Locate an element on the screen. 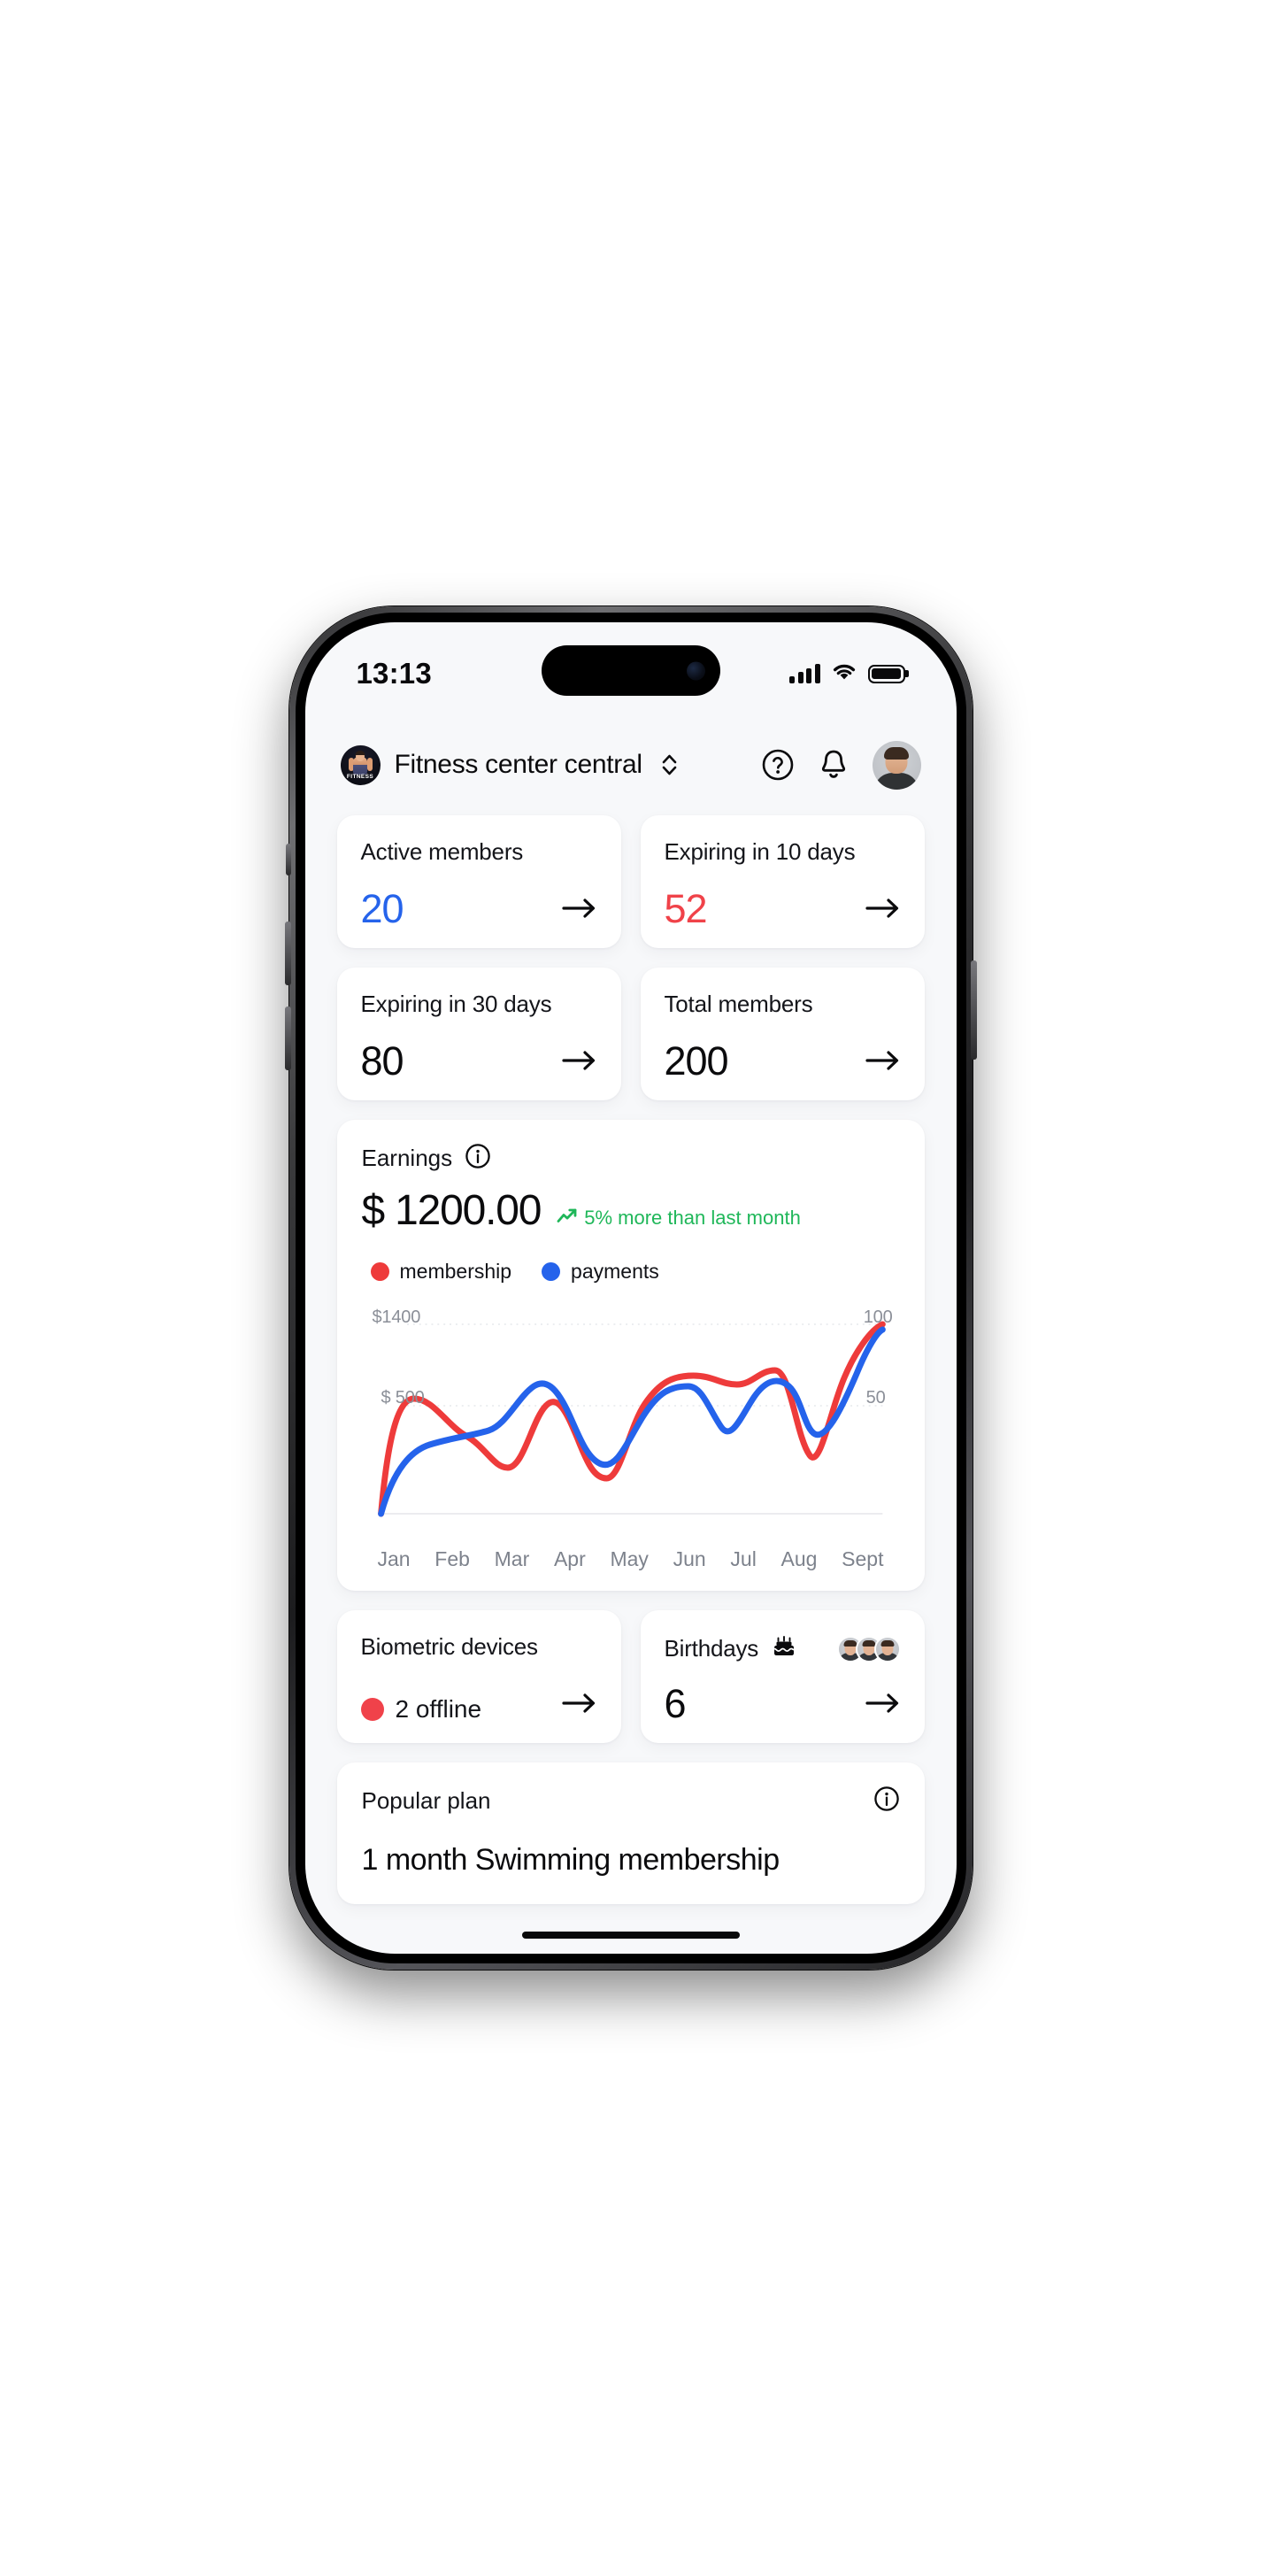 The image size is (1261, 2576). stat-value: 80 is located at coordinates (382, 1061).